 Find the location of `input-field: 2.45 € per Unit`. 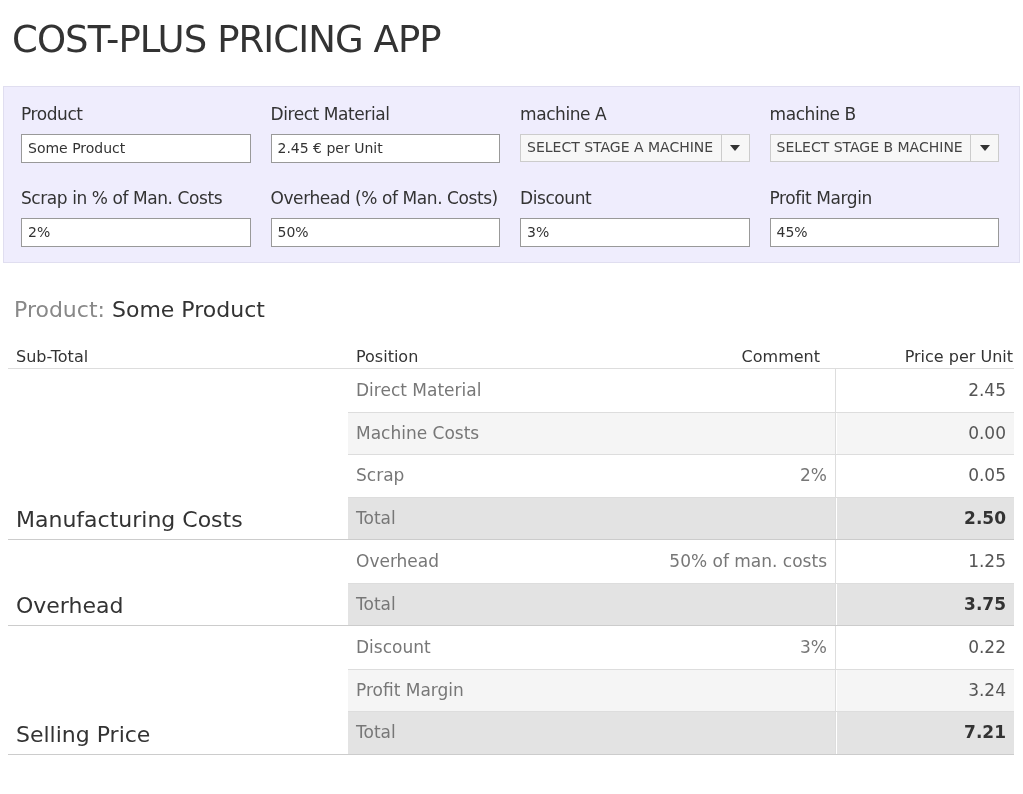

input-field: 2.45 € per Unit is located at coordinates (385, 148).